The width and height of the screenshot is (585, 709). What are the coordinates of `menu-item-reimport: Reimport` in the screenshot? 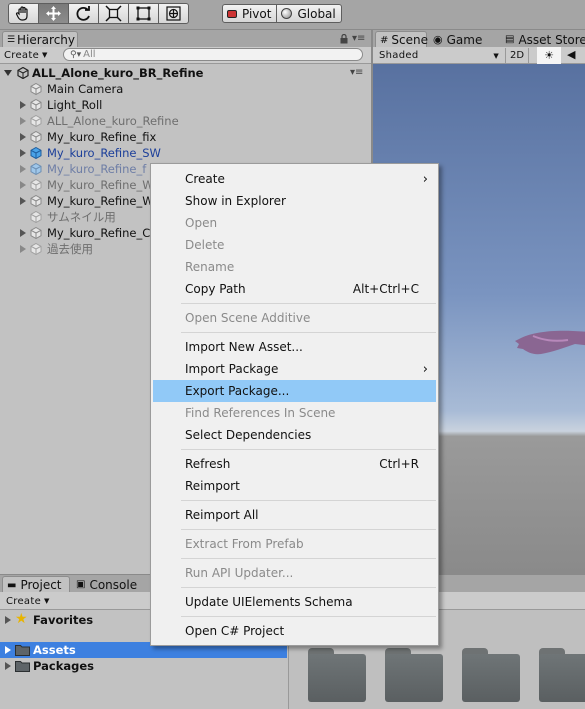 It's located at (294, 486).